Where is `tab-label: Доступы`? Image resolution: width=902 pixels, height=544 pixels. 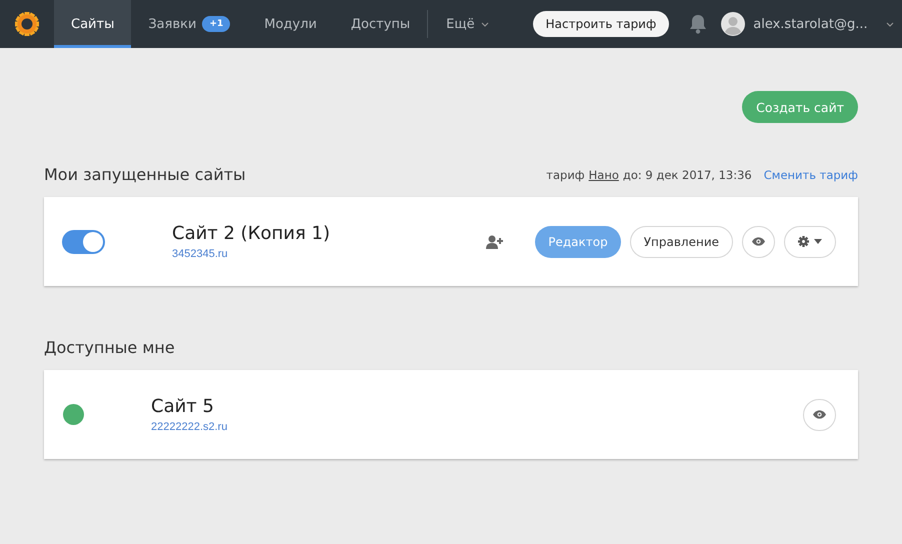
tab-label: Доступы is located at coordinates (380, 24).